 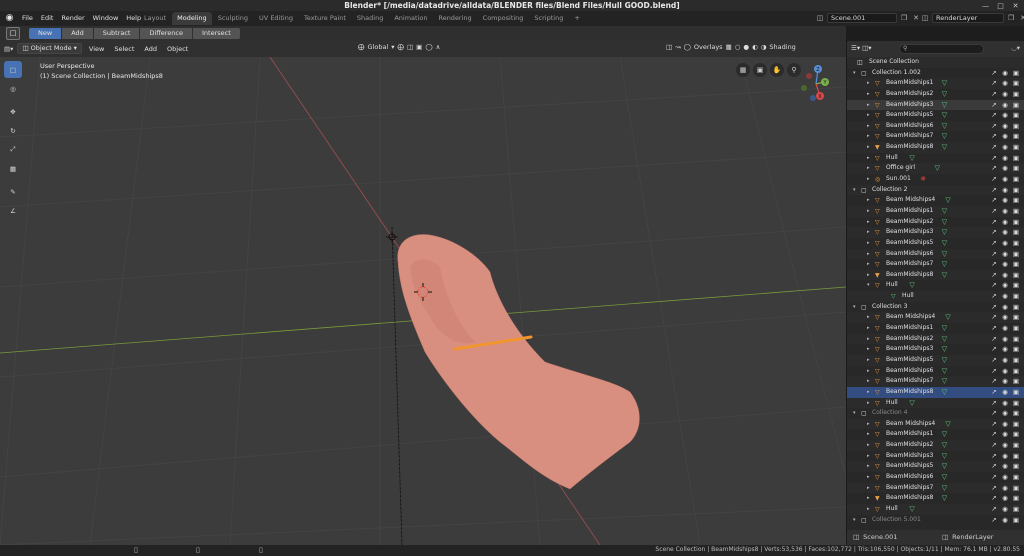 What do you see at coordinates (923, 179) in the screenshot?
I see `light-data-icon: ✵` at bounding box center [923, 179].